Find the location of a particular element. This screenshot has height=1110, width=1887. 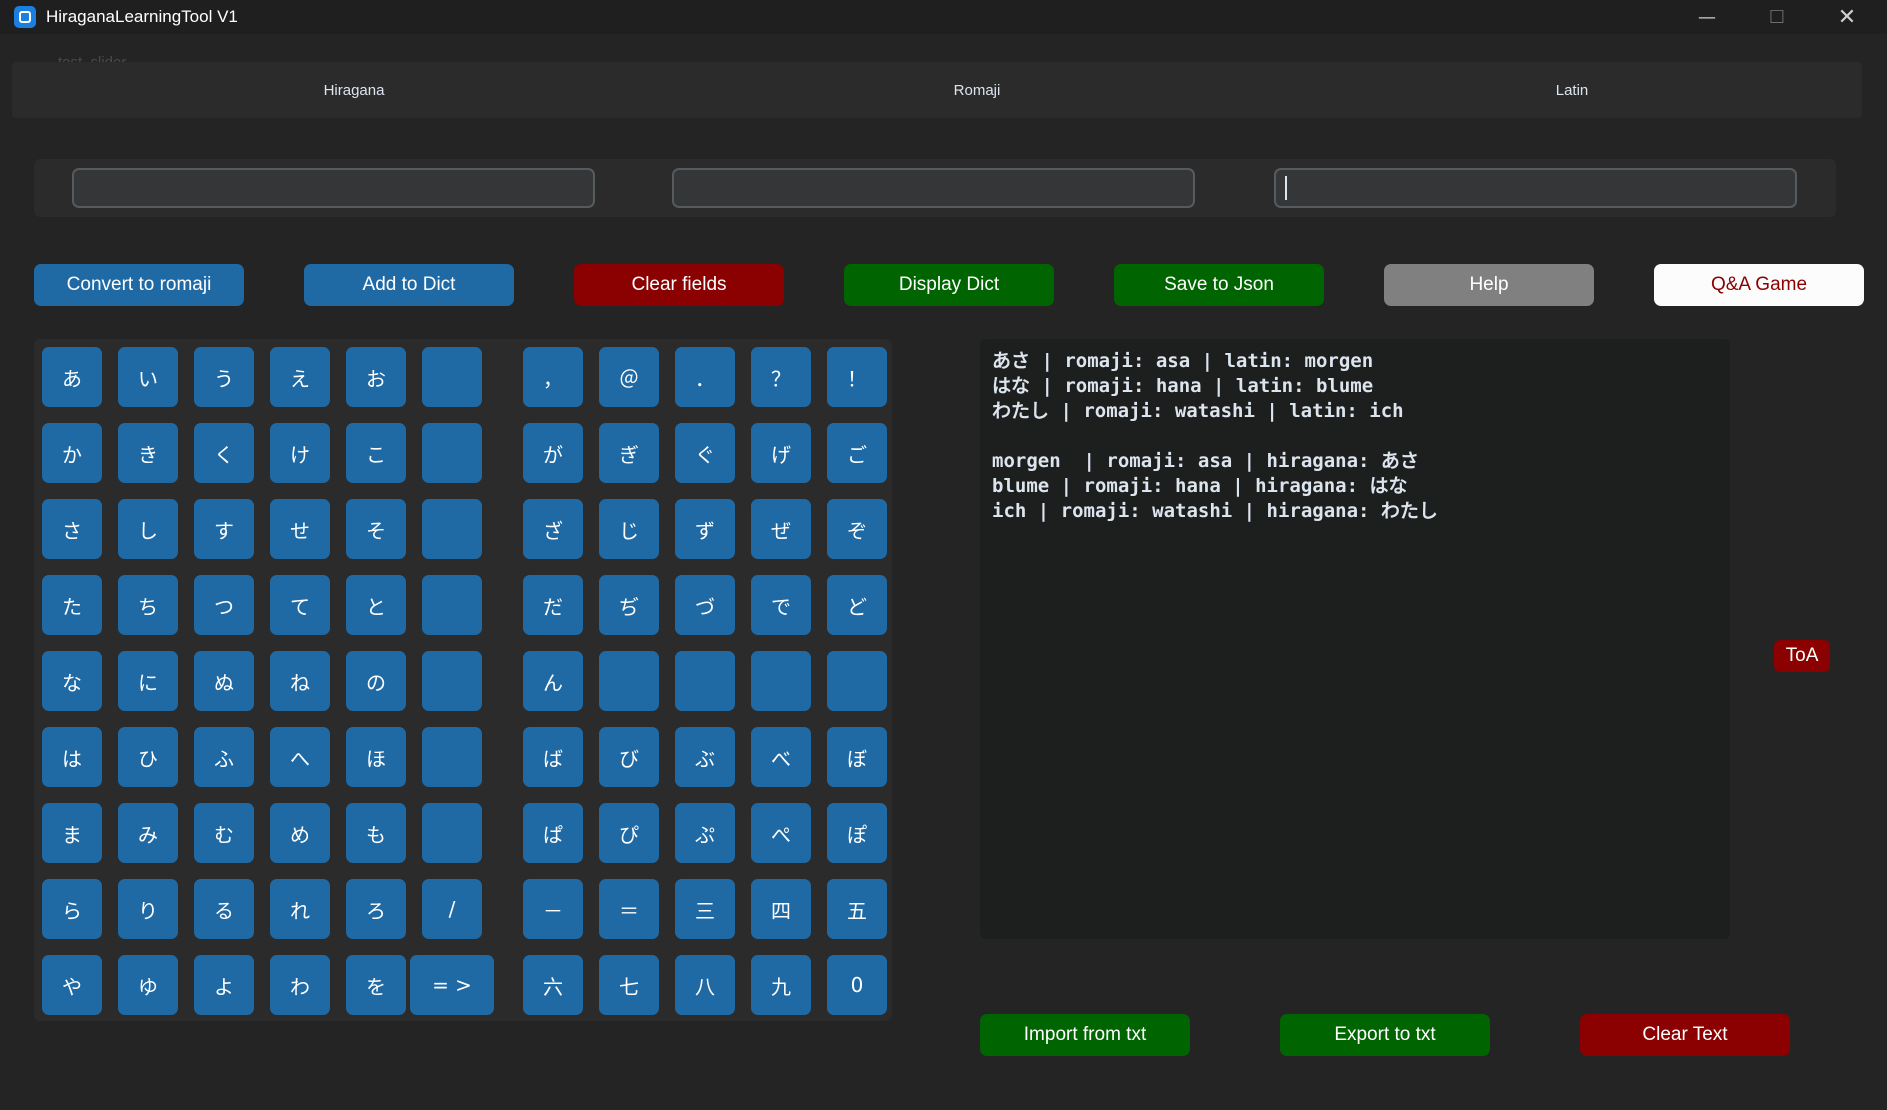

key-r2-c1: し is located at coordinates (148, 529).